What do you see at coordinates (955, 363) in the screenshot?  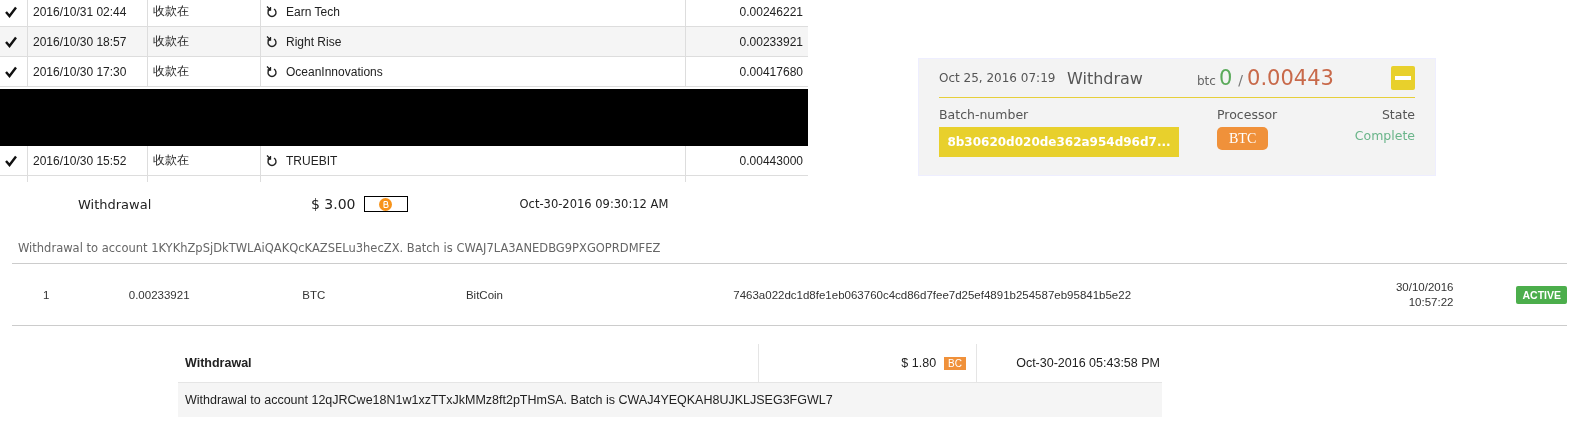 I see `currency-badge: BC` at bounding box center [955, 363].